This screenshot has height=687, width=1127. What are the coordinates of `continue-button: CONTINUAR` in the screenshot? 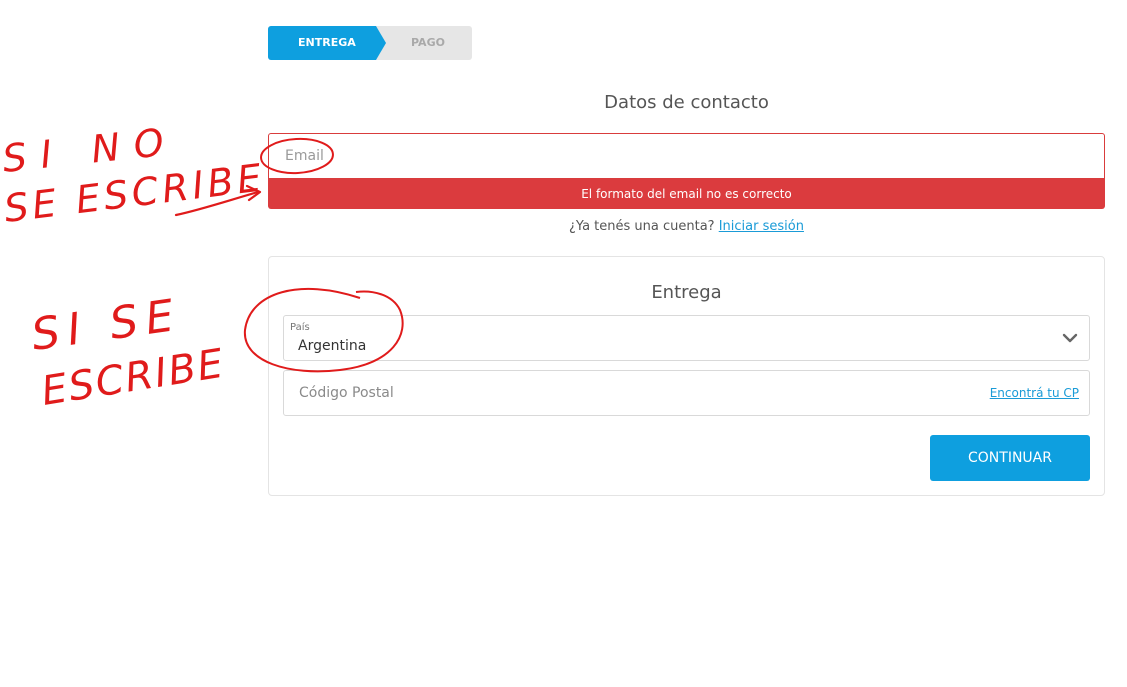 It's located at (1010, 458).